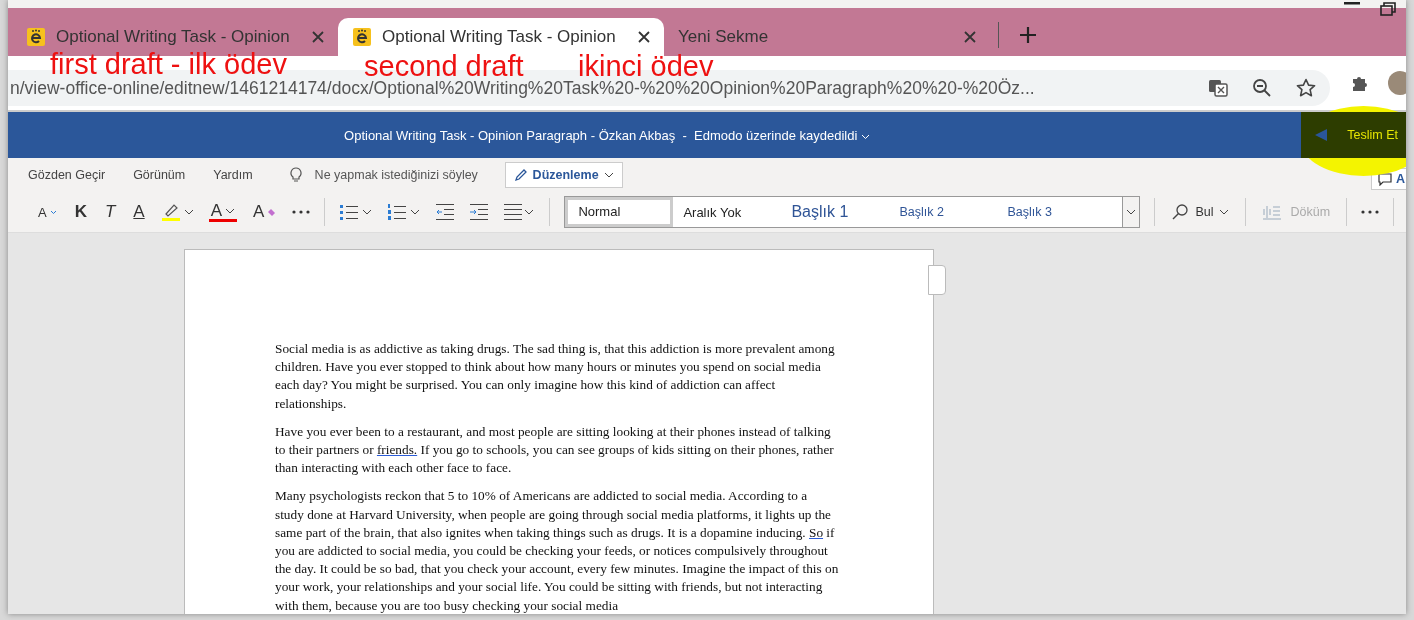 The height and width of the screenshot is (620, 1414). I want to click on submit-button: Teslim Et, so click(1353, 135).